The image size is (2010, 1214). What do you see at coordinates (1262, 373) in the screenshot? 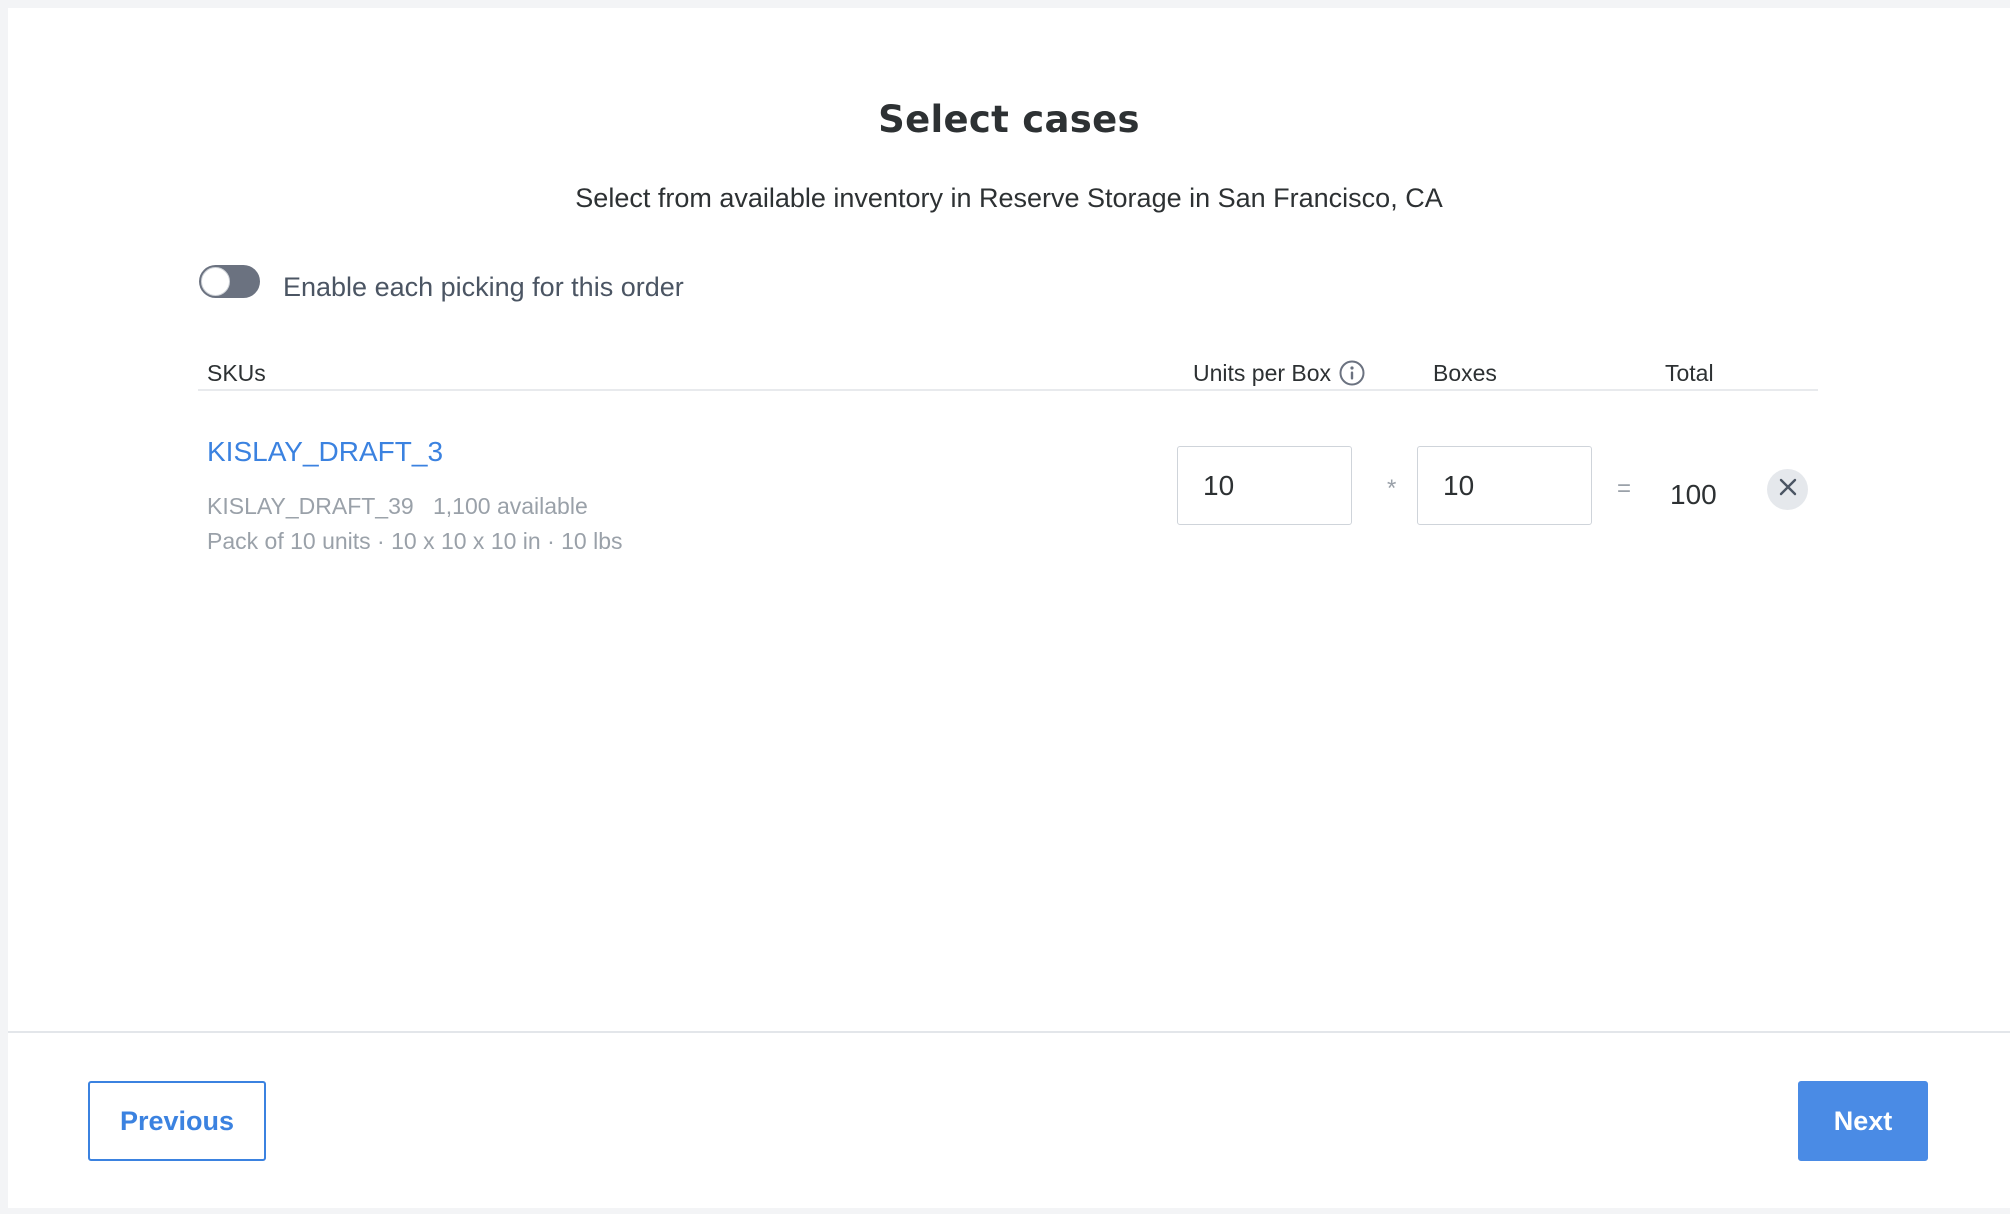
I see `column-header-units-per-box: Units per Box` at bounding box center [1262, 373].